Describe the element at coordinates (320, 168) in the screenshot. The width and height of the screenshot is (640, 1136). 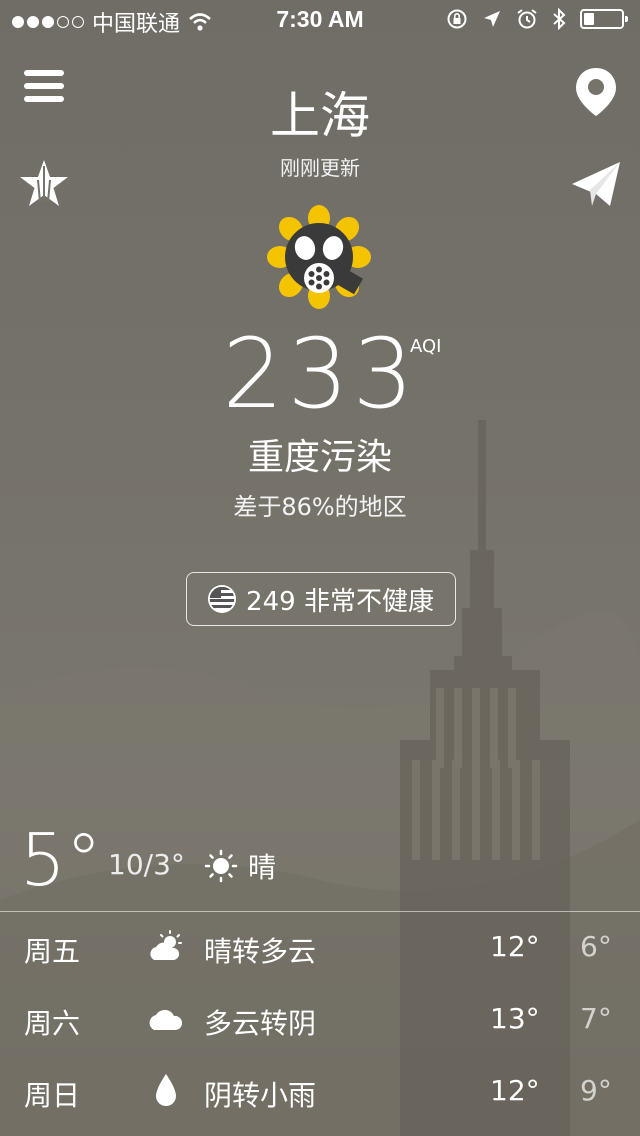
I see `update-time: 刚刚更新` at that location.